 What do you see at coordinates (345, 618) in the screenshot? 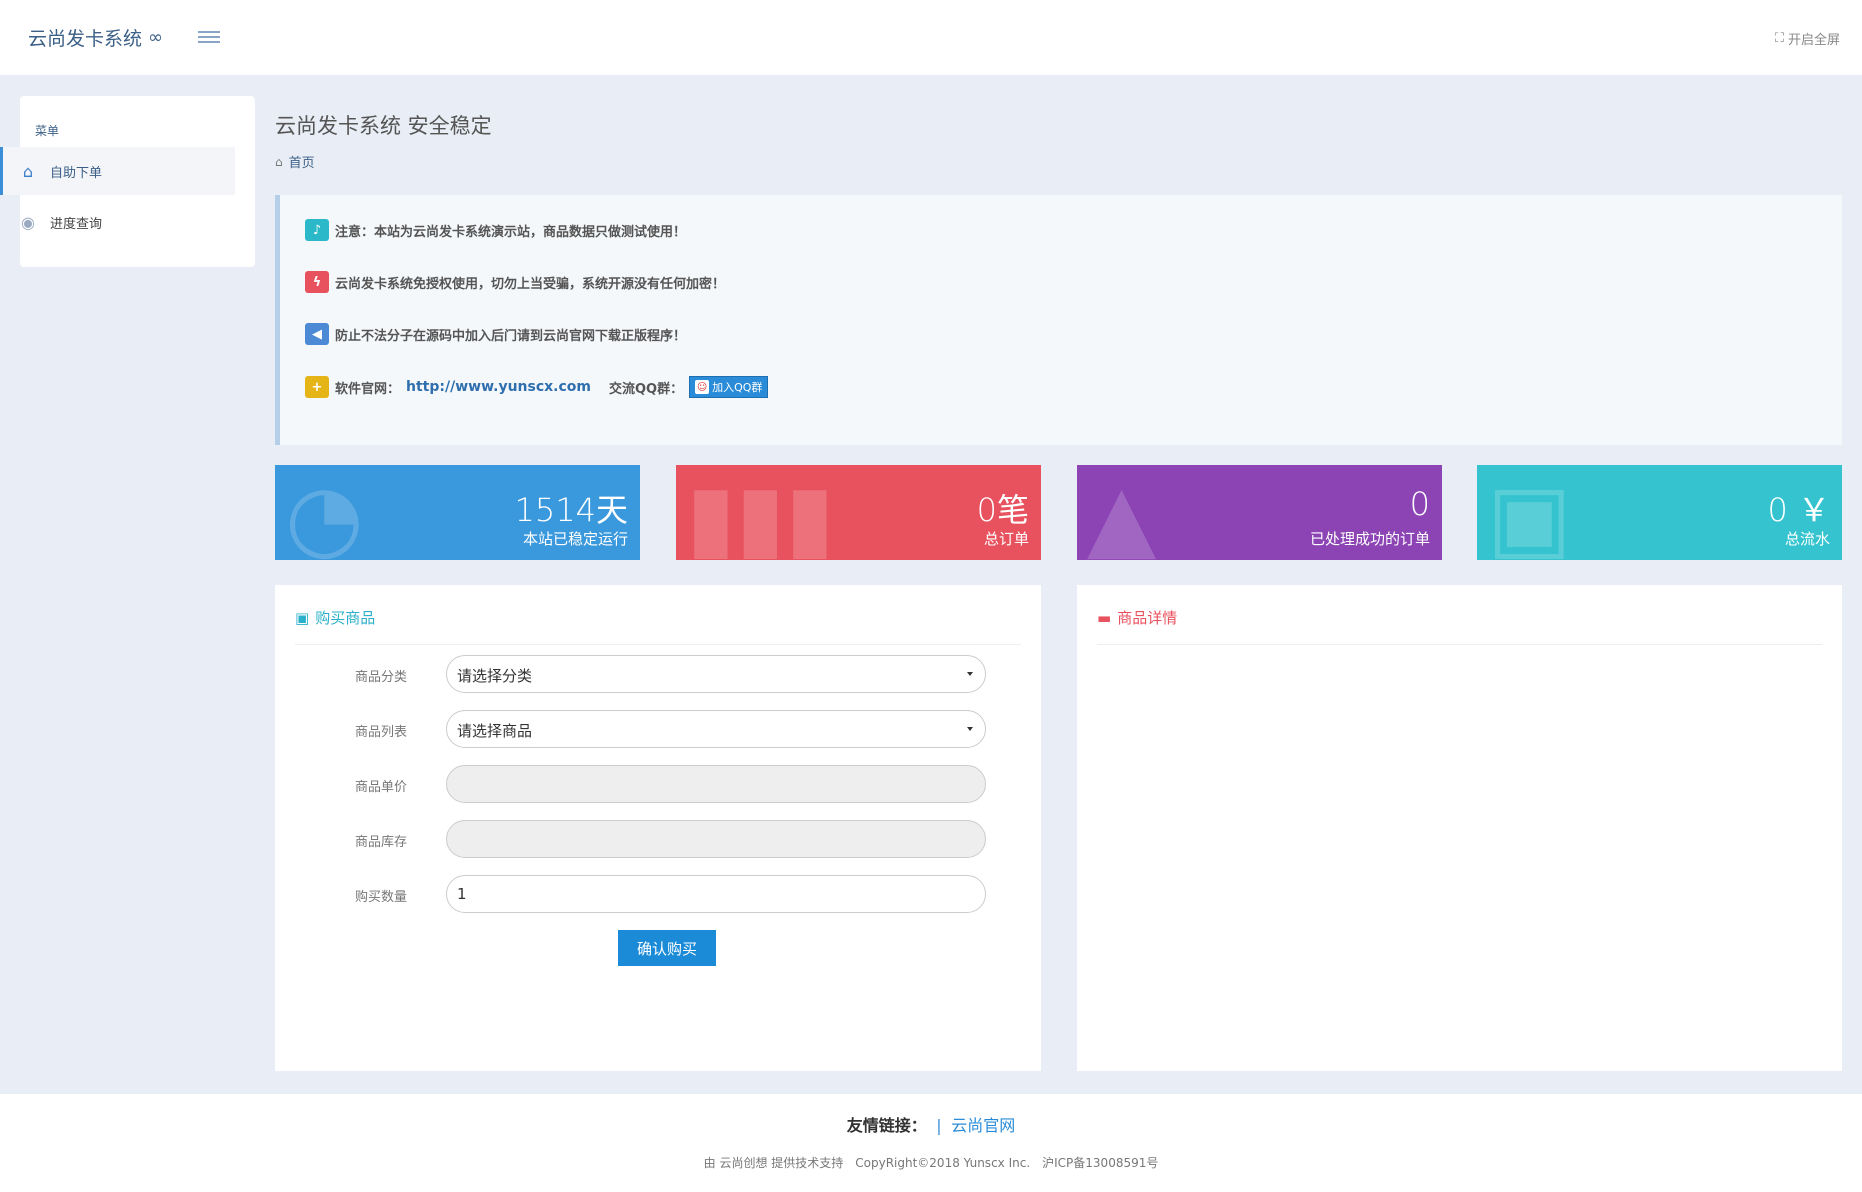
I see `buy-panel-title-text: 购买商品` at bounding box center [345, 618].